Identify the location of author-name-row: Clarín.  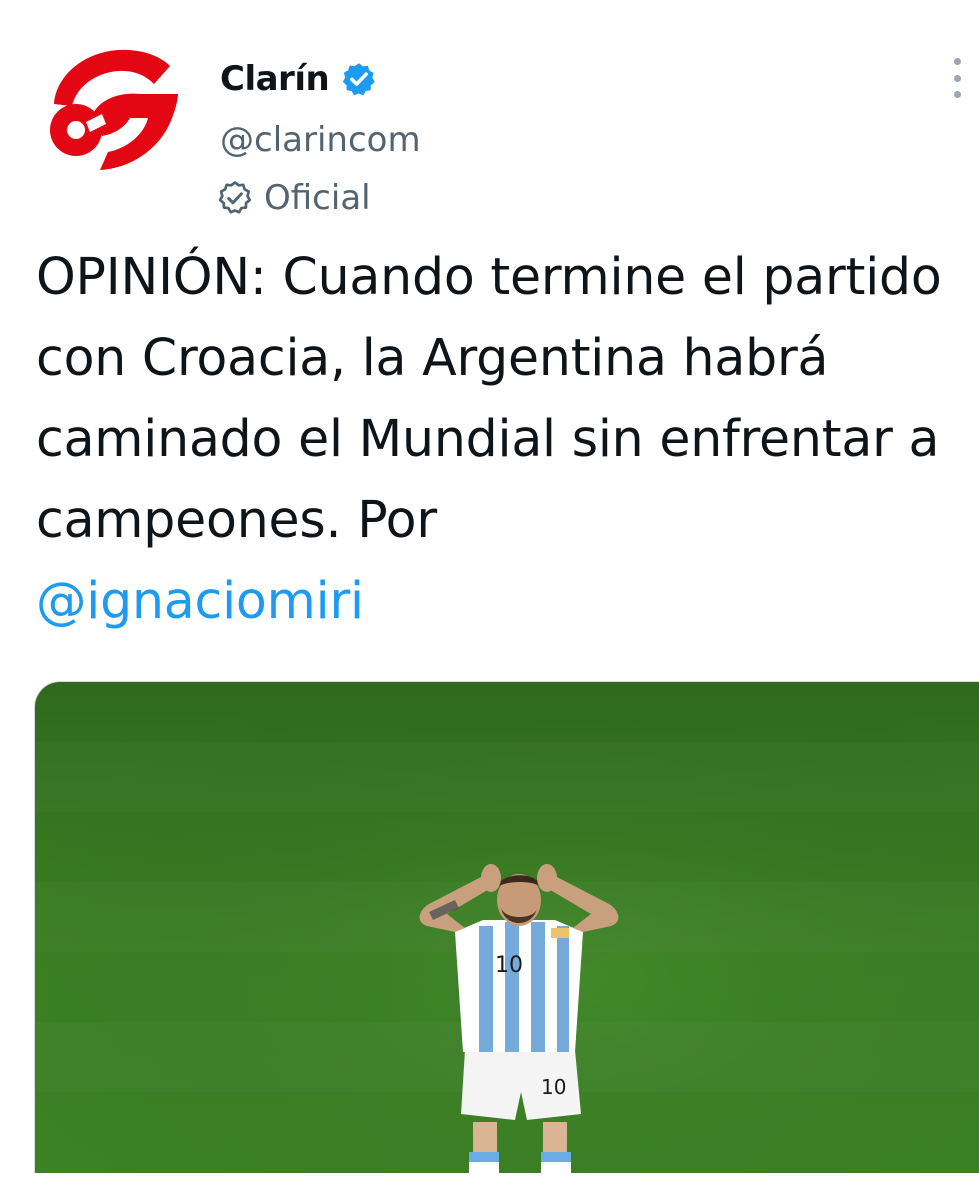
(298, 79).